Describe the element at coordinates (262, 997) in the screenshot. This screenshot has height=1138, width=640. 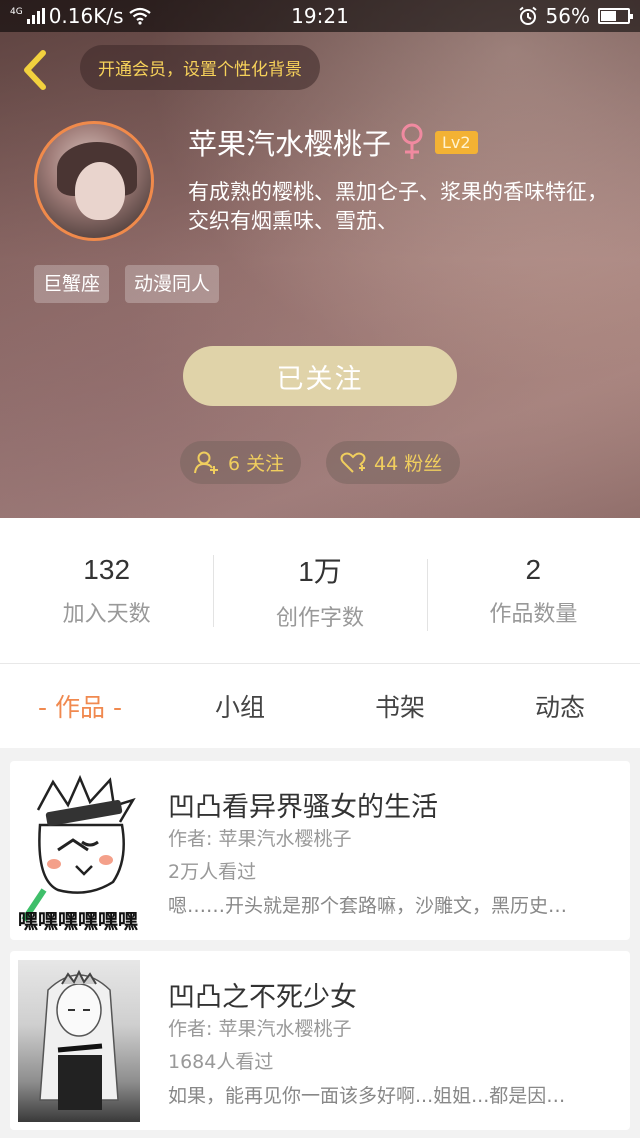
I see `work-title: 凹凸之不死少女` at that location.